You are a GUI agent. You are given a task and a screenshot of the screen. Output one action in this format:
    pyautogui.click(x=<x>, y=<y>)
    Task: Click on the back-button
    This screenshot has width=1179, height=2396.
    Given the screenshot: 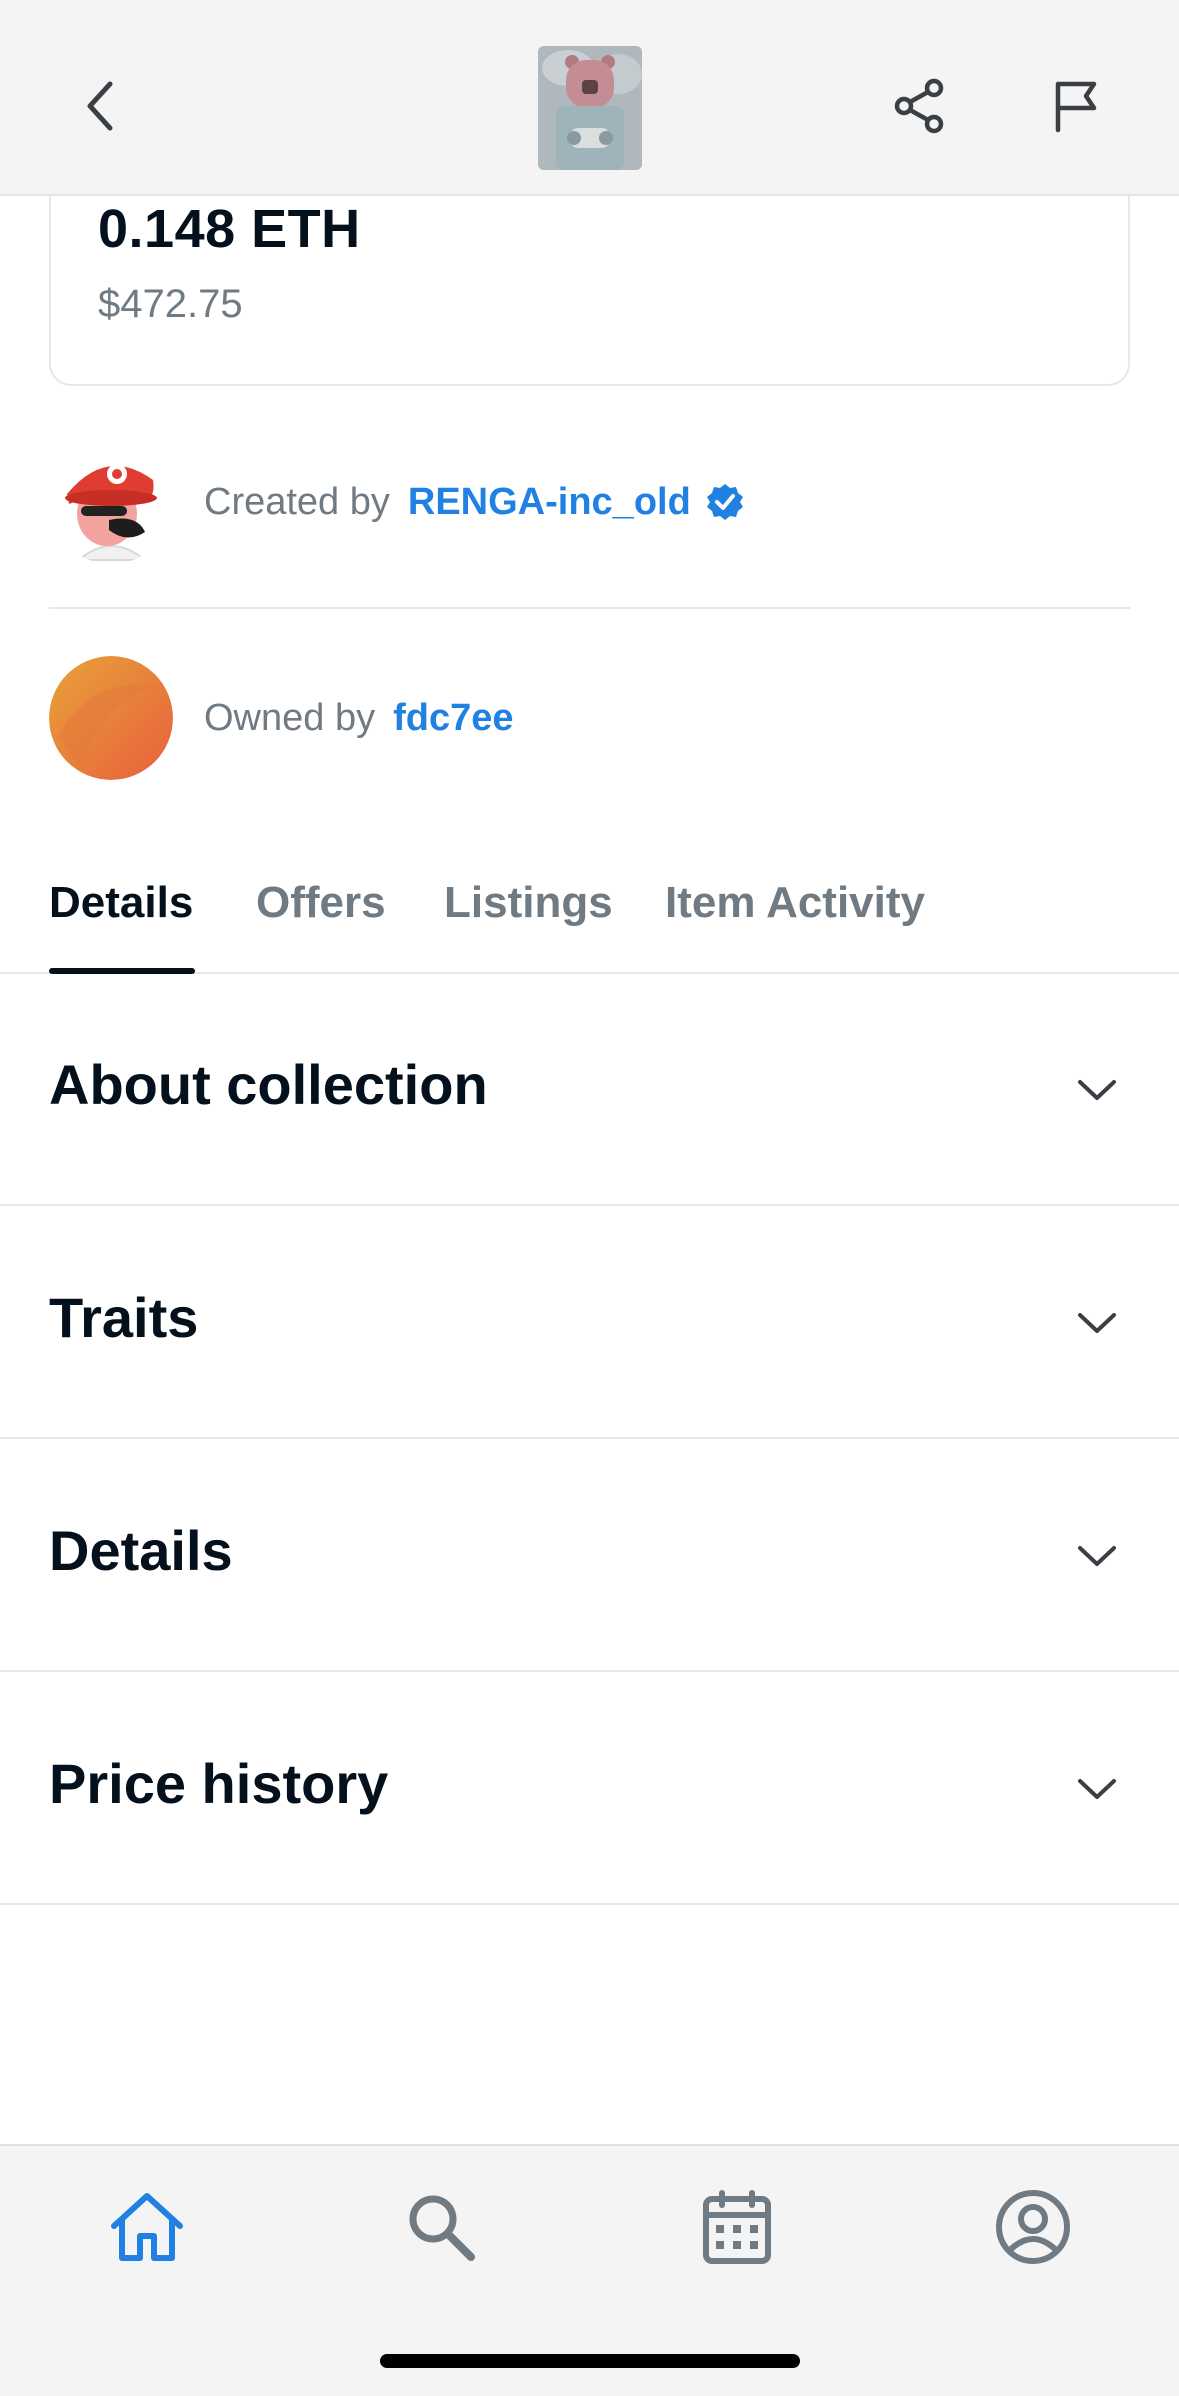 What is the action you would take?
    pyautogui.click(x=102, y=106)
    